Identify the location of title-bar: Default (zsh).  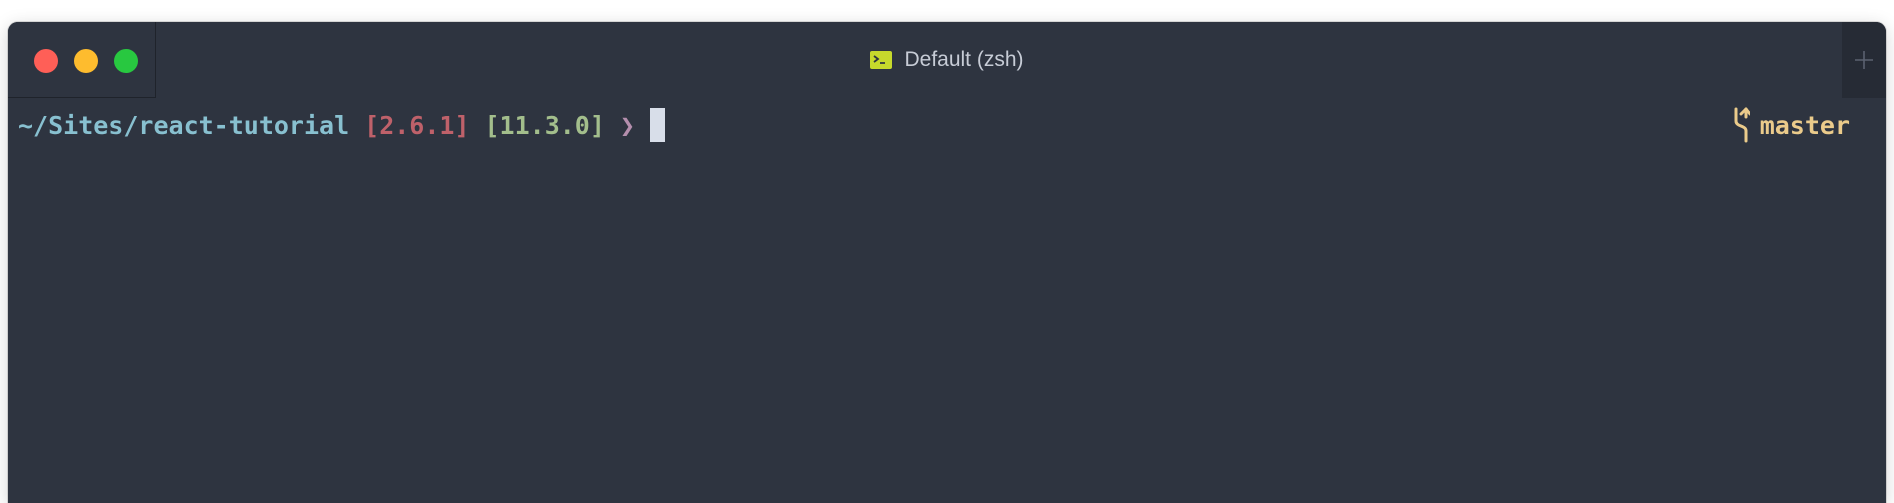
(947, 60).